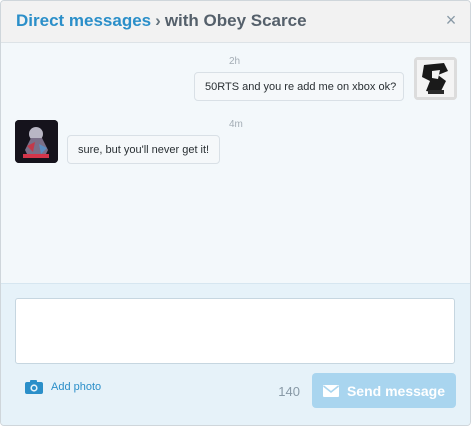 This screenshot has width=471, height=426. I want to click on user-avatar, so click(435, 78).